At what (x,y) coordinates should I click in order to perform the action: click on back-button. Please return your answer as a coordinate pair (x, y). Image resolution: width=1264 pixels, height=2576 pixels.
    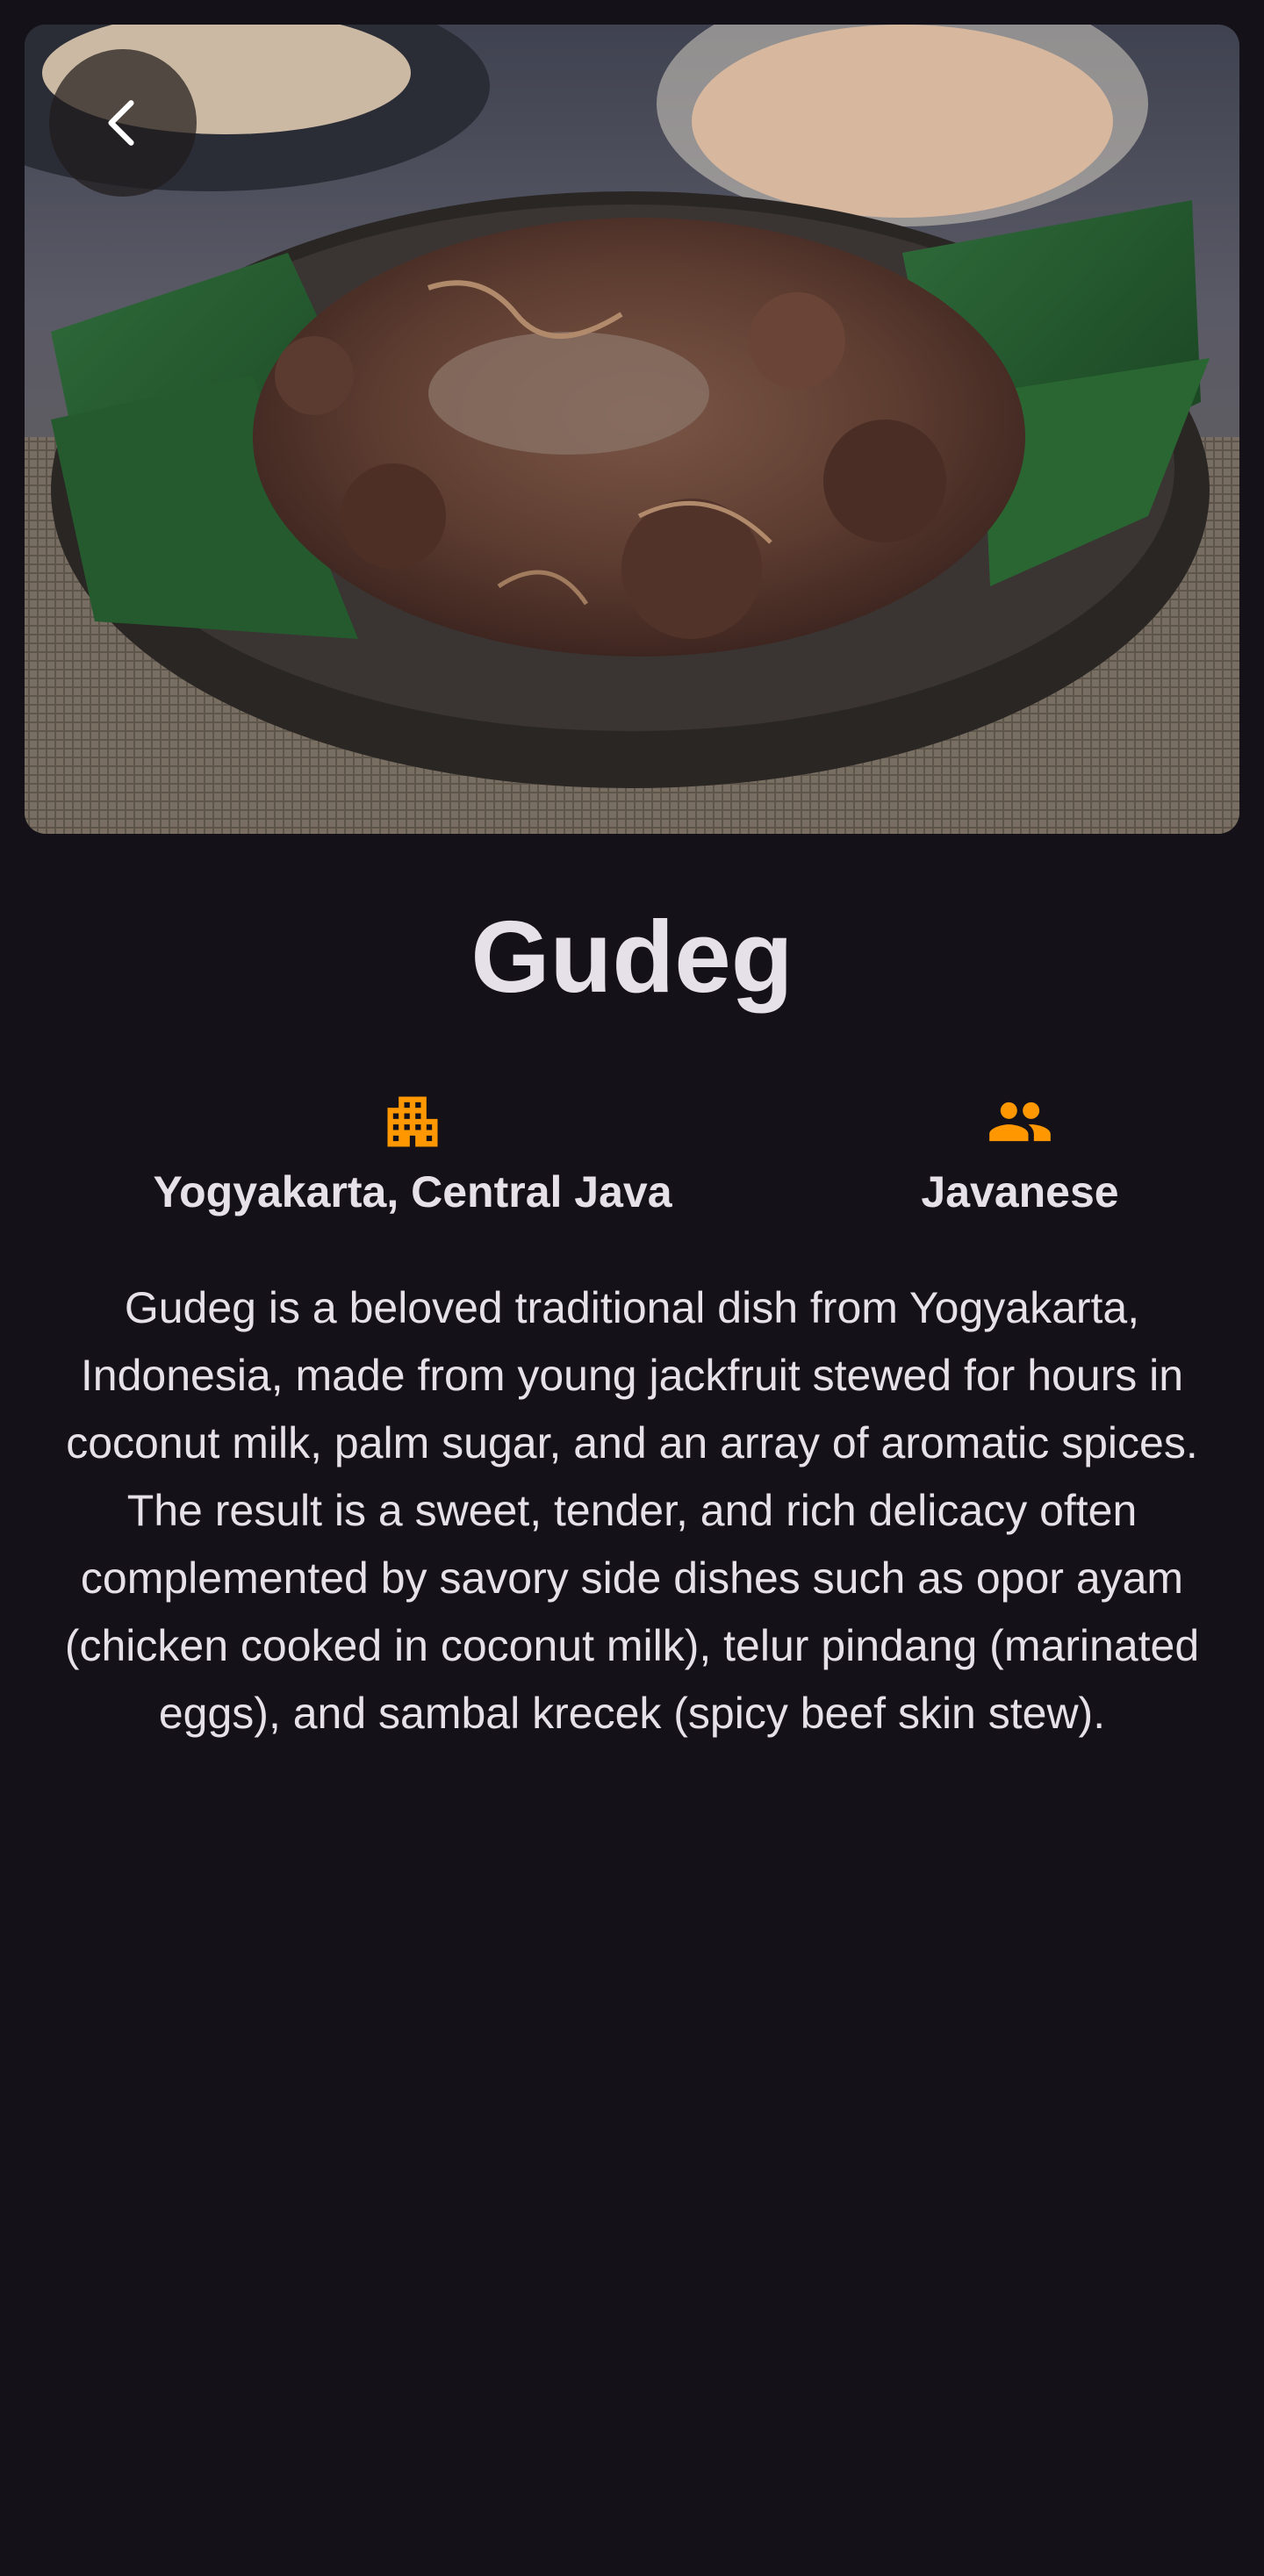
    Looking at the image, I should click on (123, 123).